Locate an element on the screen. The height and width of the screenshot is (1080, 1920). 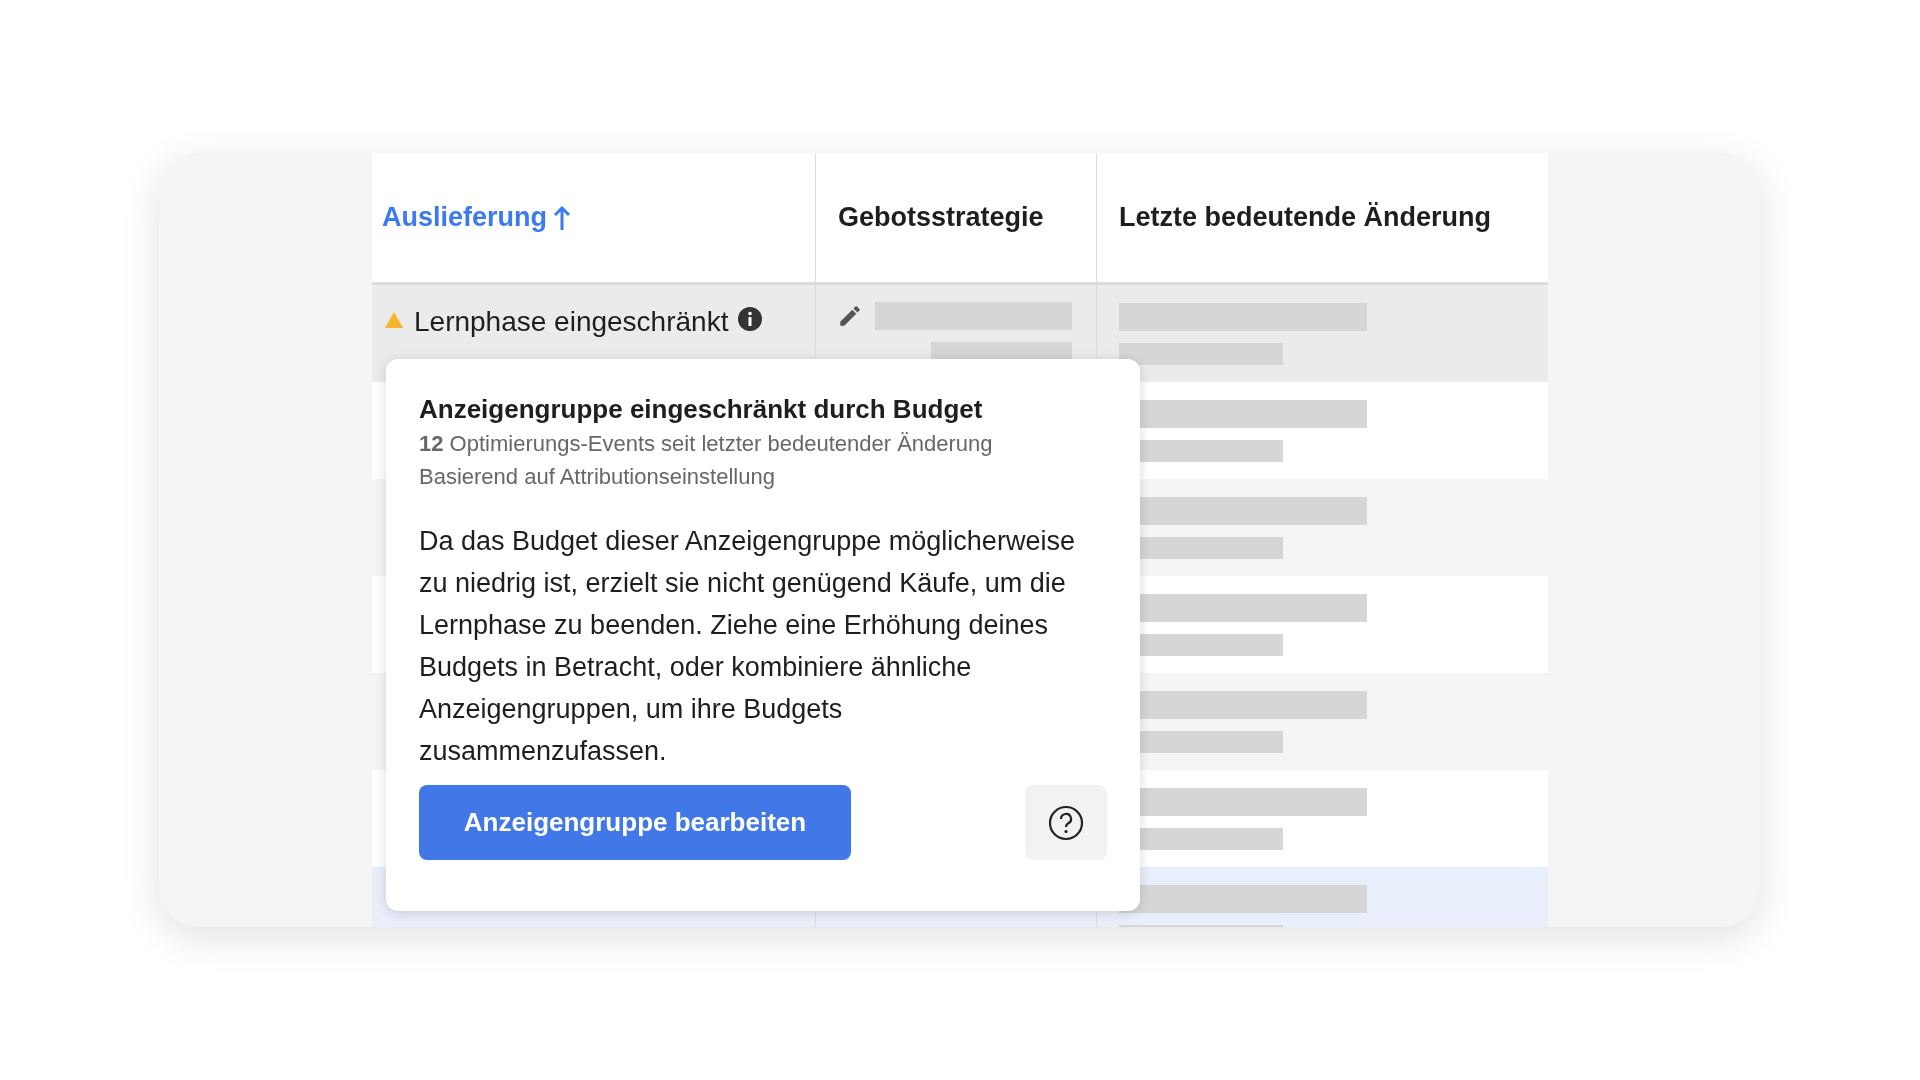
tooltip-body: Da das Budget dieser Anzeigengruppe möglicherweise zu niedrig ist, erzielt sie nicht genügend Käufe, um die Lernphase zu beenden. Ziehe eine Erhöhung deines Budgets in Betracht, oder kombiniere ähnliche Anzeigengruppen, um ihre Budgets zusammenzufassen. is located at coordinates (747, 646).